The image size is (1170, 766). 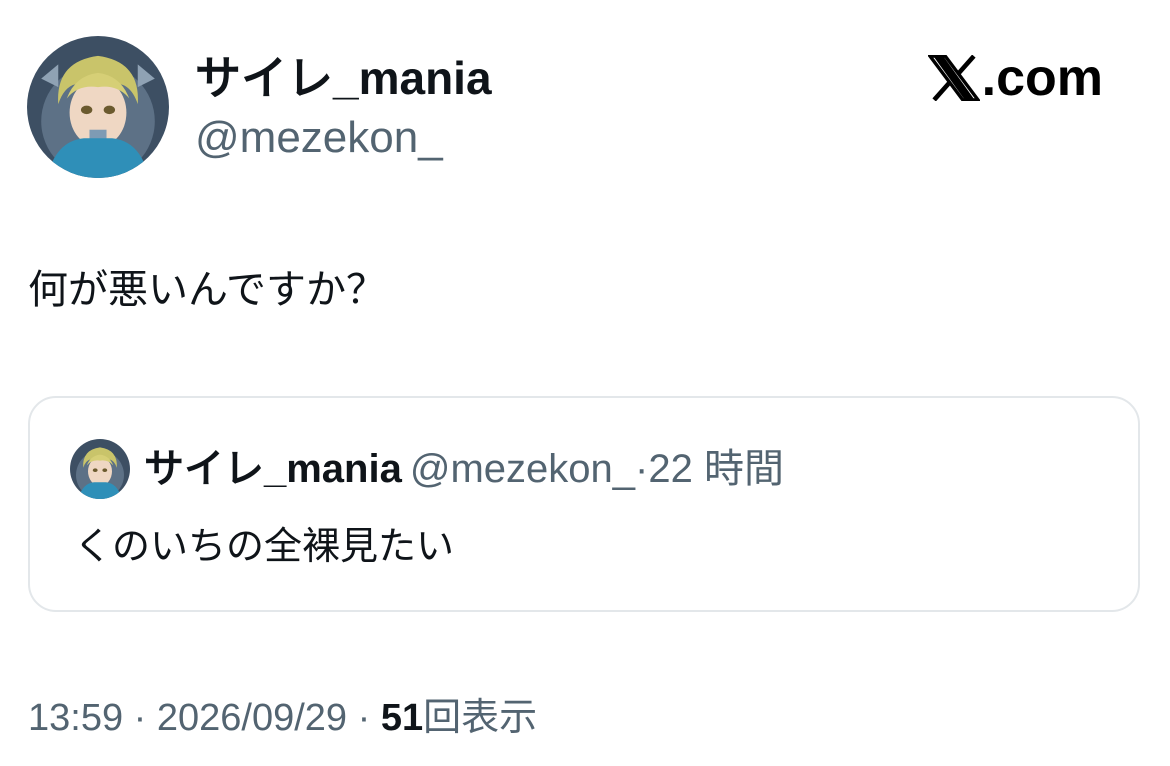 I want to click on quoted-author-avatar, so click(x=100, y=469).